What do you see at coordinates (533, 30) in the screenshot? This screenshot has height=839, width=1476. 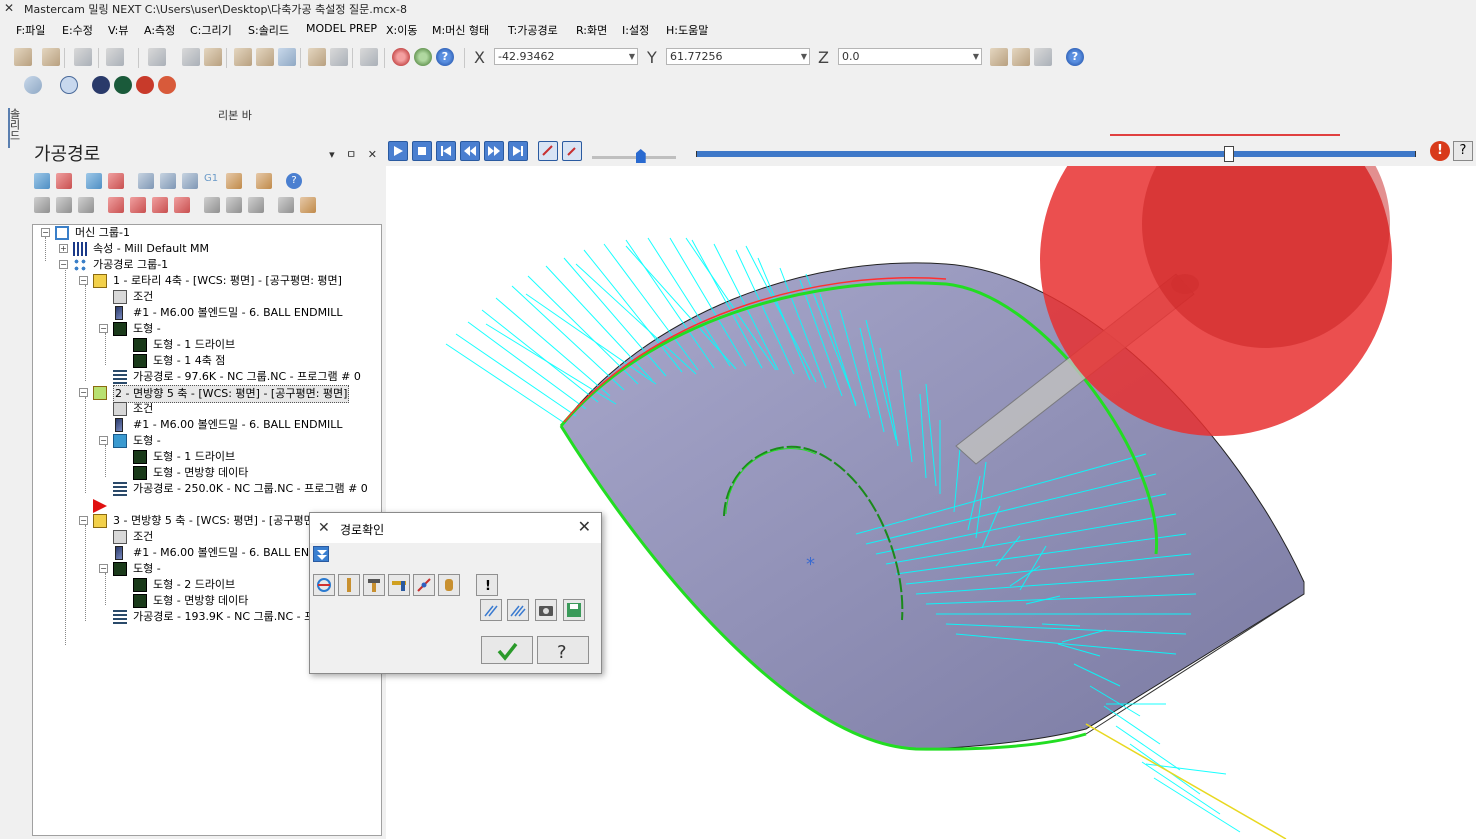 I see `menu-toolpaths: T:가공경로` at bounding box center [533, 30].